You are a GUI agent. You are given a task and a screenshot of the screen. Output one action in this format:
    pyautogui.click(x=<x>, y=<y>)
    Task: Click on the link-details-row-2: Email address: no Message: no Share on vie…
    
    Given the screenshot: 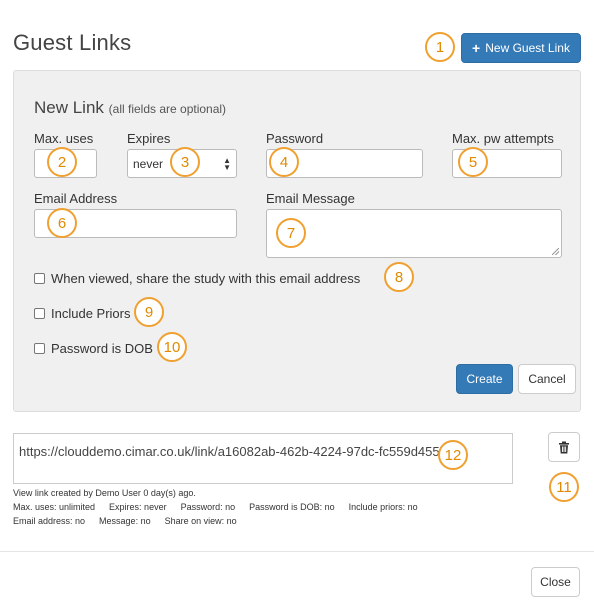 What is the action you would take?
    pyautogui.click(x=132, y=521)
    